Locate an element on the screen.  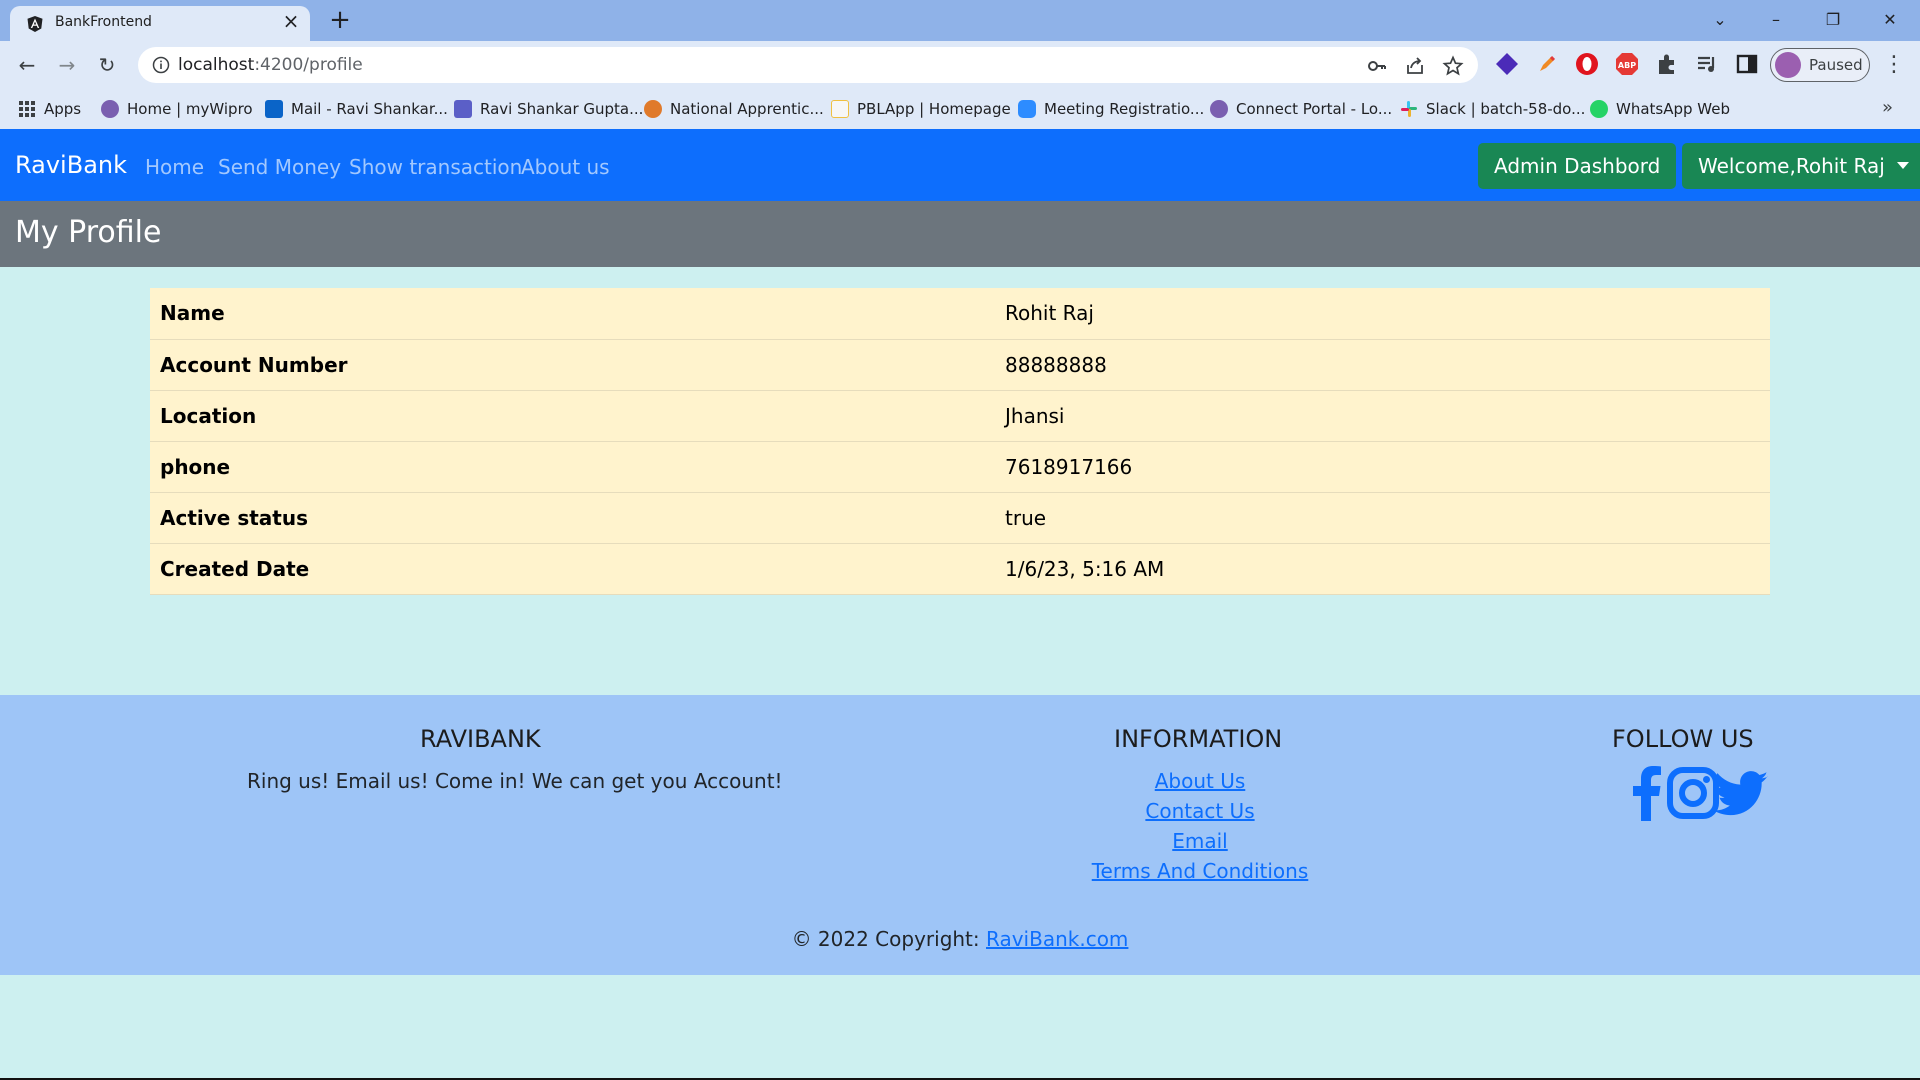
footer-link-about-us: About Us is located at coordinates (1200, 781).